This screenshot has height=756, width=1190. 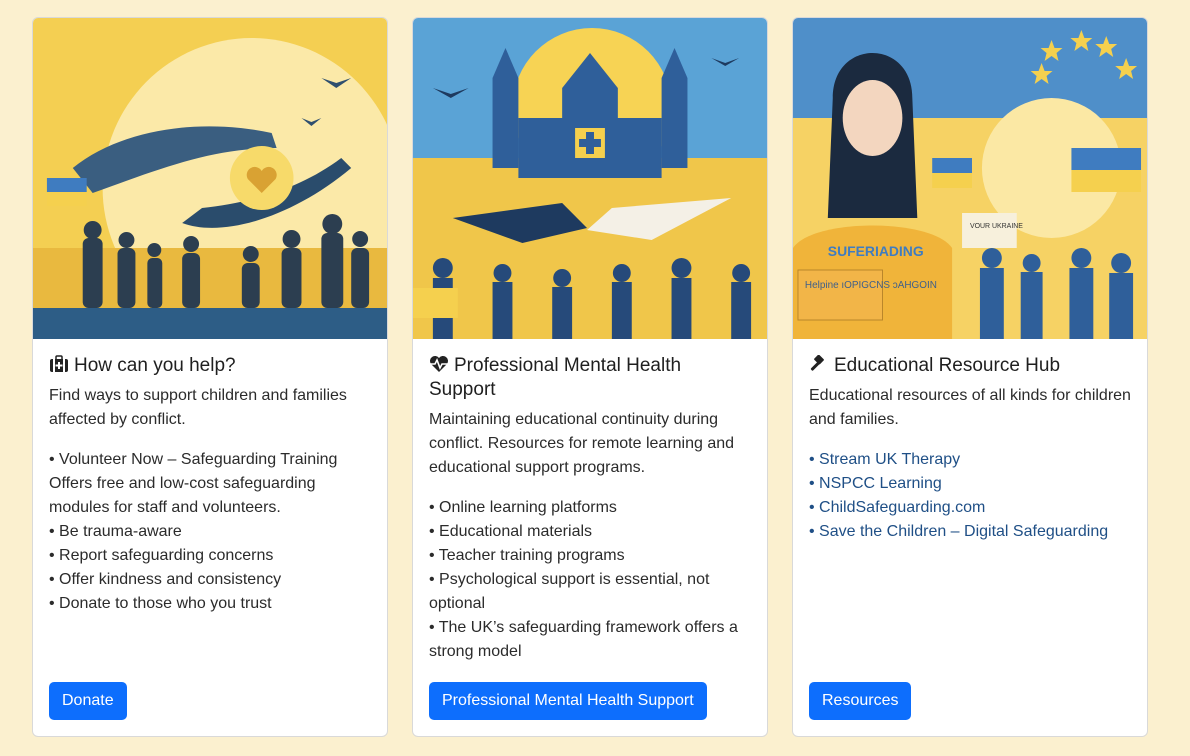 What do you see at coordinates (947, 365) in the screenshot?
I see `card-title-text: Educational Resource Hub` at bounding box center [947, 365].